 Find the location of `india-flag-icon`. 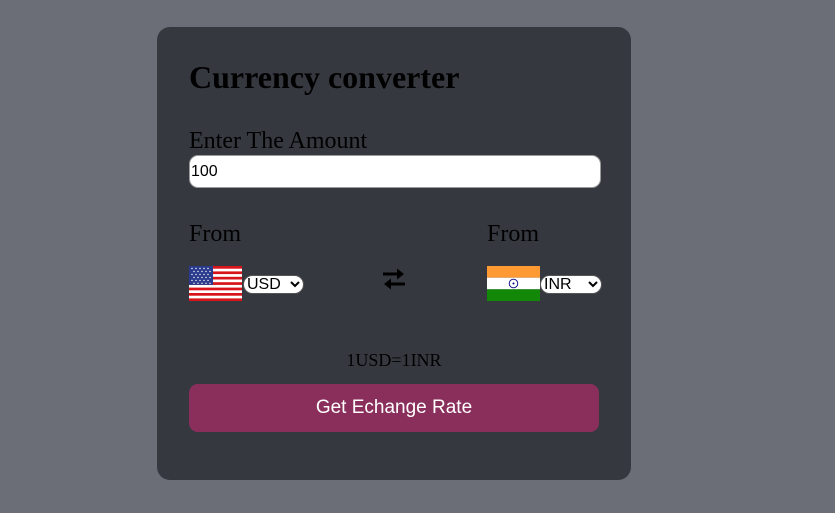

india-flag-icon is located at coordinates (513, 283).